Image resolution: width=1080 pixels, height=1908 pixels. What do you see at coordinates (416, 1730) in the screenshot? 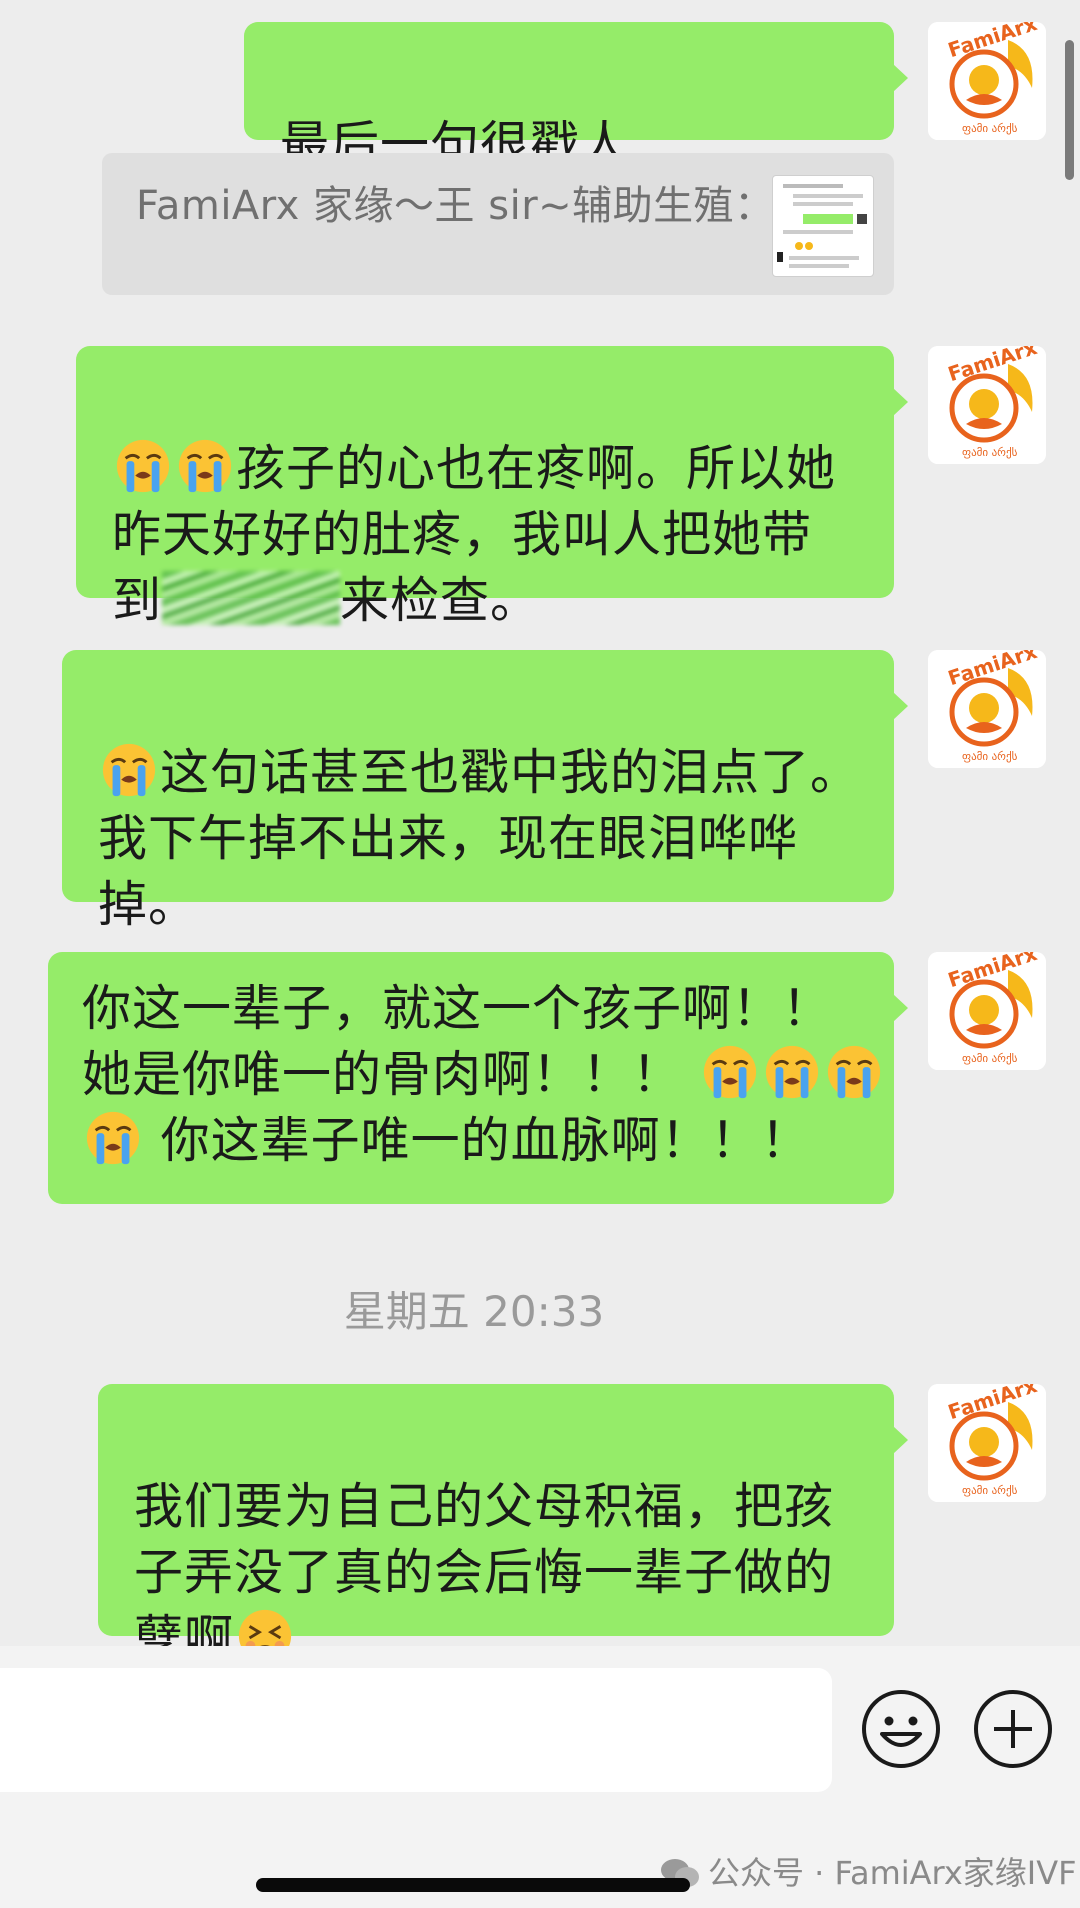
I see `message-input` at bounding box center [416, 1730].